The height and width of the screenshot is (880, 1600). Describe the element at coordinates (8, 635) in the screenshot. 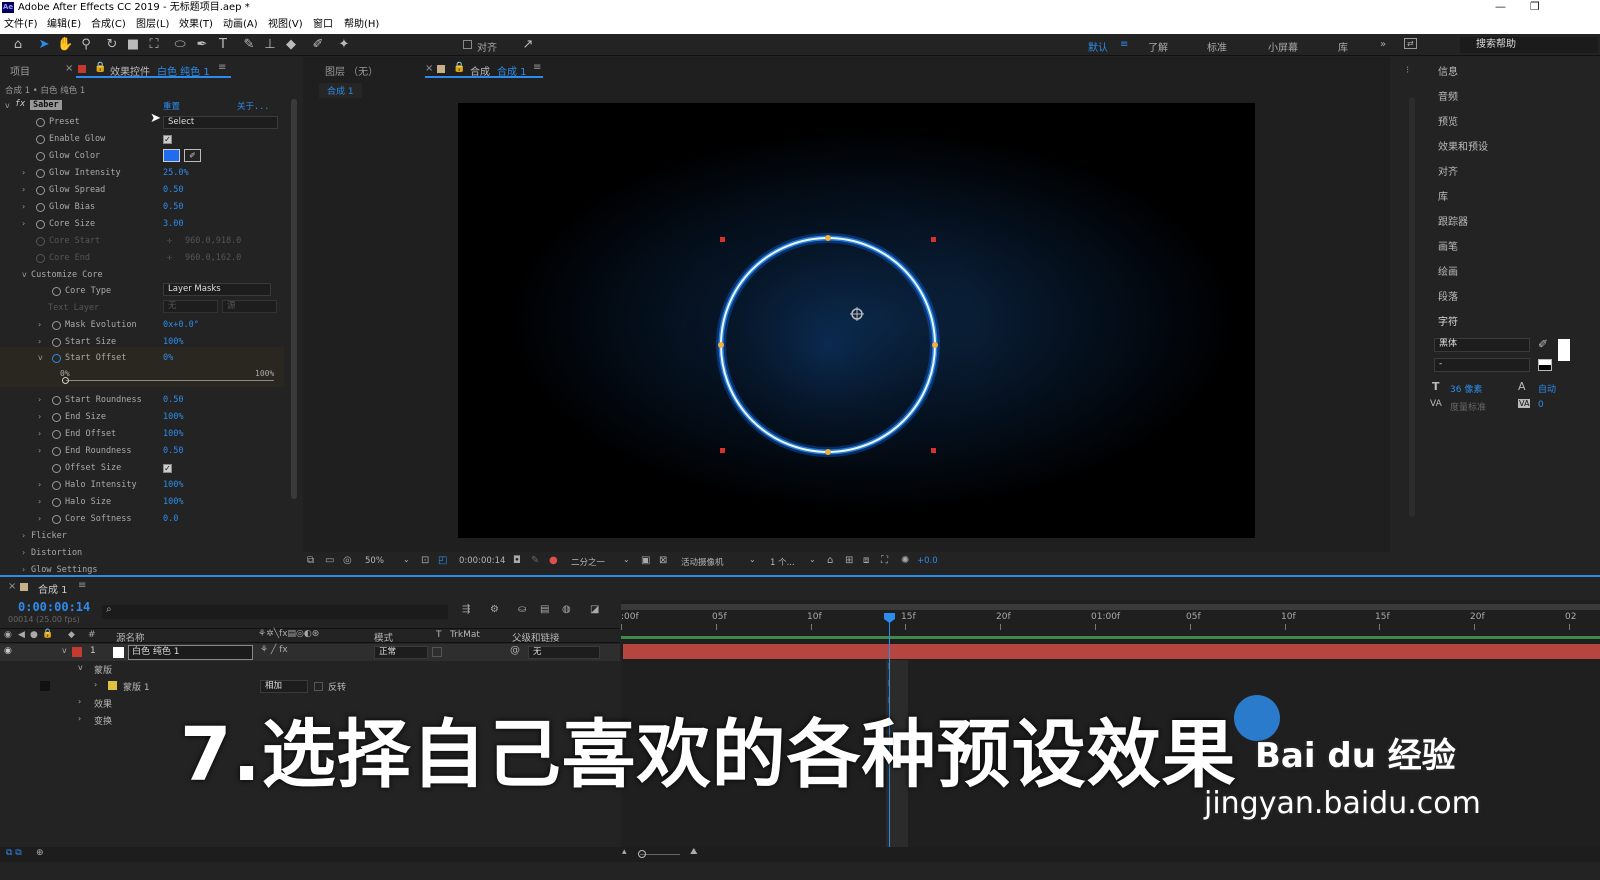

I see `eye-icon: ◉` at that location.